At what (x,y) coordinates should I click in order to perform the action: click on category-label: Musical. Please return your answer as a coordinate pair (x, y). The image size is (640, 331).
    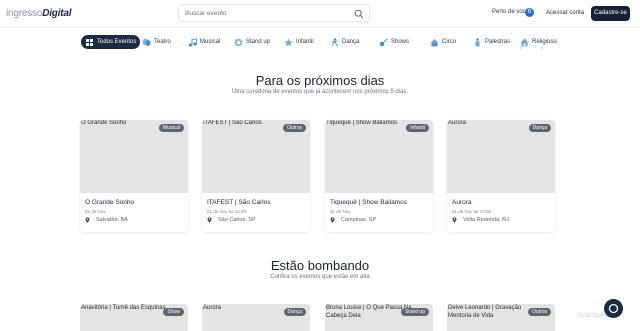
    Looking at the image, I should click on (210, 42).